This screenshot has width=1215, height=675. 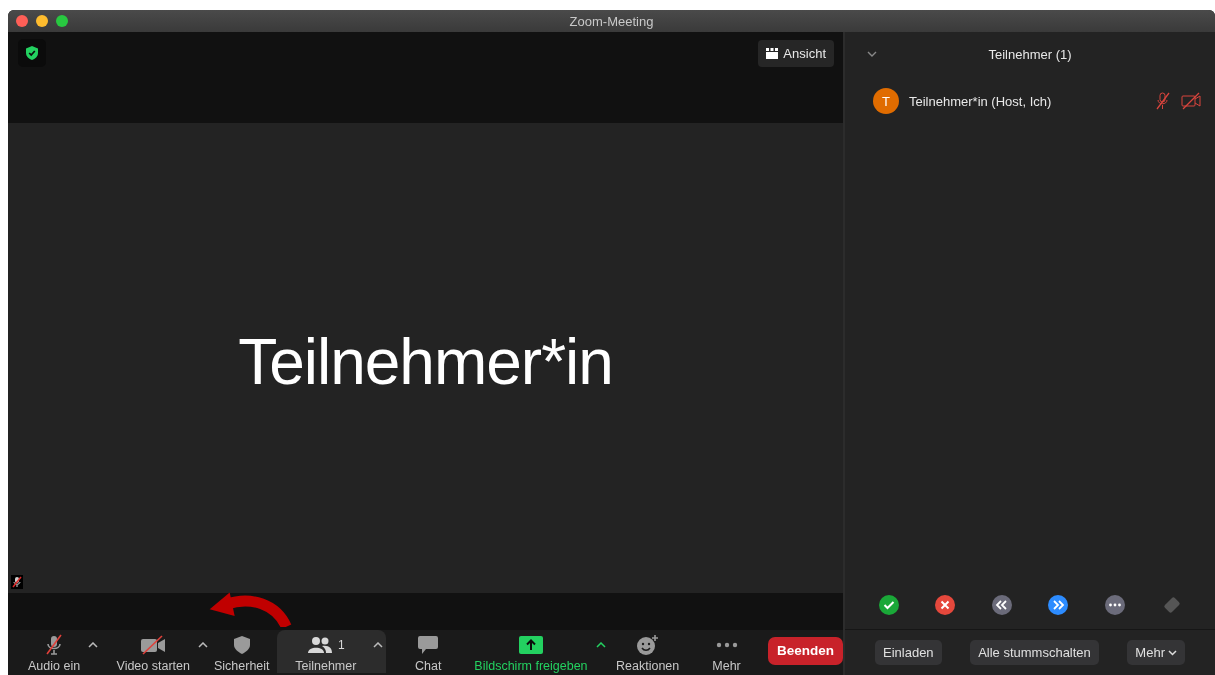 What do you see at coordinates (611, 21) in the screenshot?
I see `window-title: Zoom-Meeting` at bounding box center [611, 21].